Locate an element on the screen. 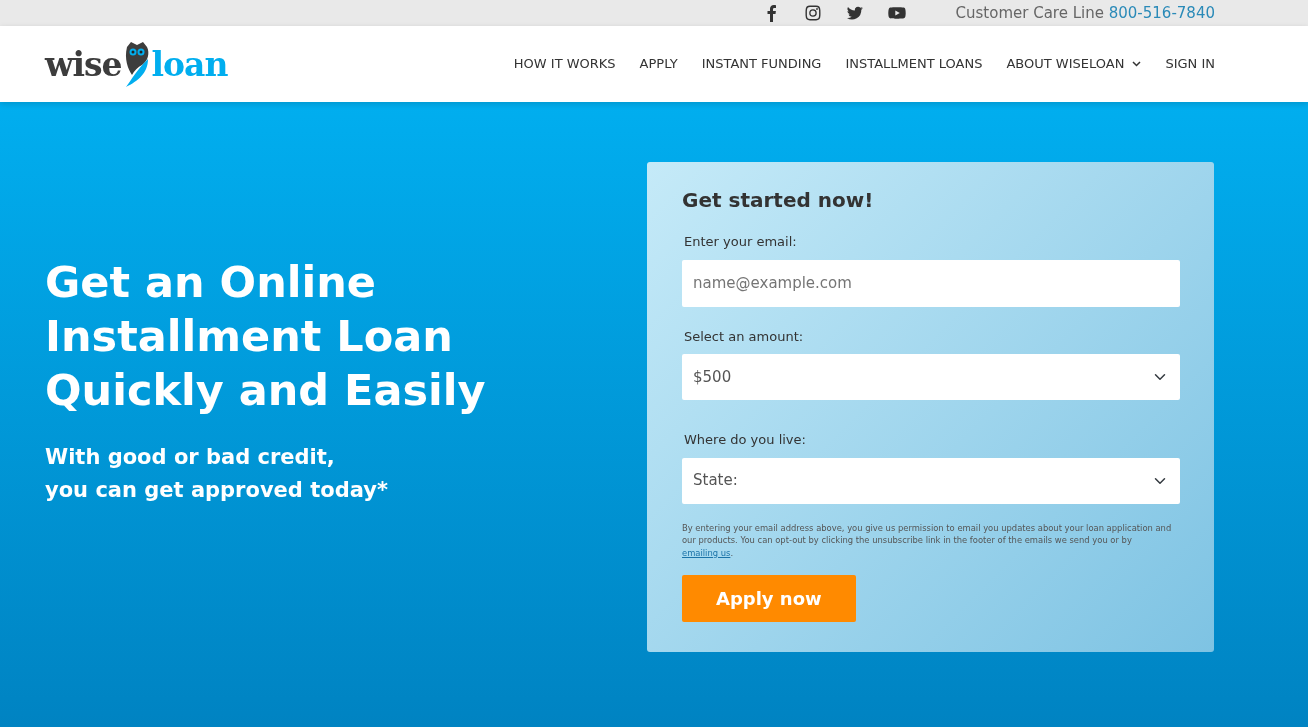  nav-link: APPLY is located at coordinates (658, 64).